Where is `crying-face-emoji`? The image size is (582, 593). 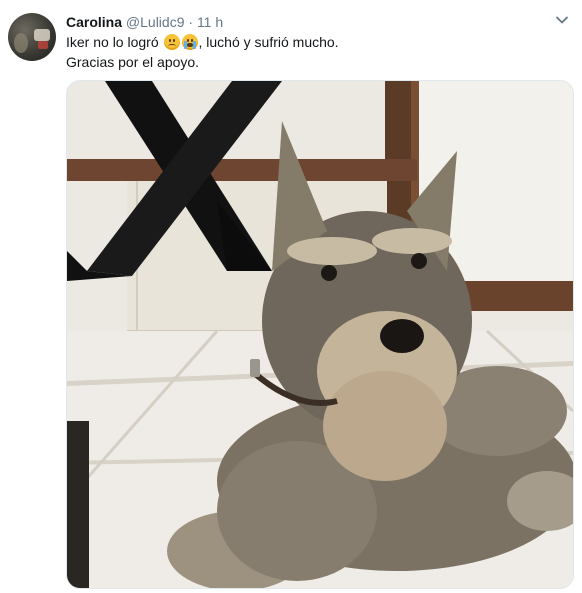 crying-face-emoji is located at coordinates (189, 42).